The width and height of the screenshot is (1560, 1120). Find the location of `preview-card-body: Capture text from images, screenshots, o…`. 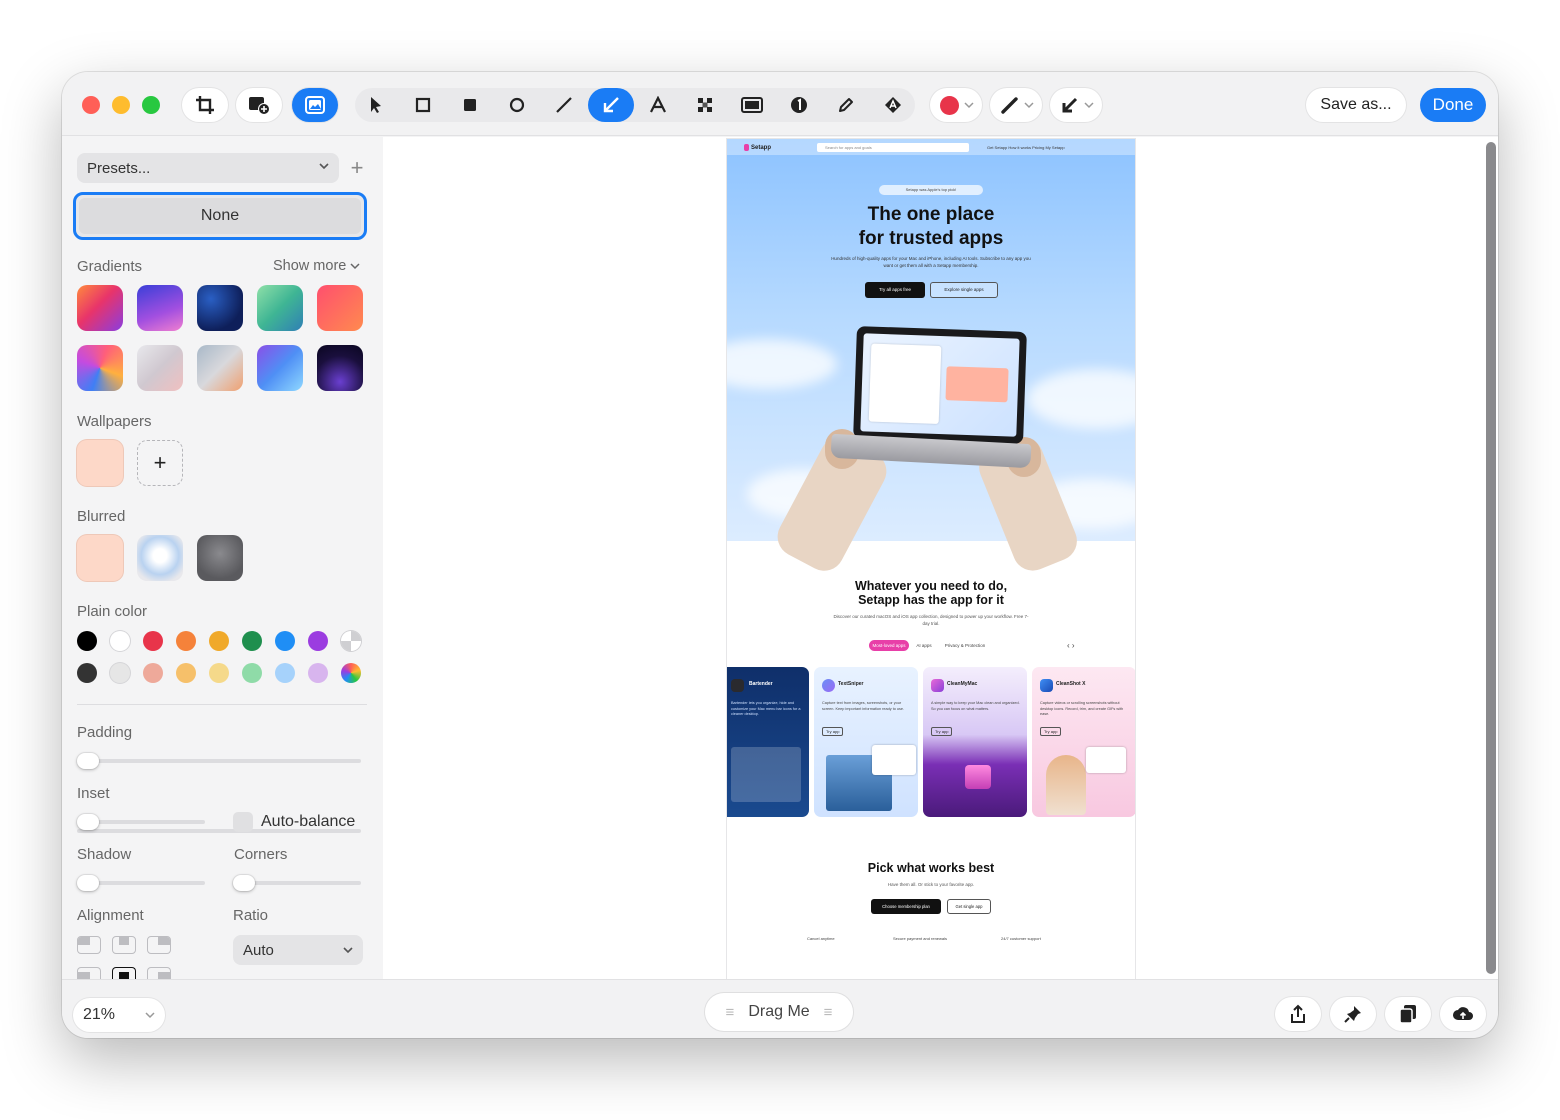

preview-card-body: Capture text from images, screenshots, o… is located at coordinates (863, 706).